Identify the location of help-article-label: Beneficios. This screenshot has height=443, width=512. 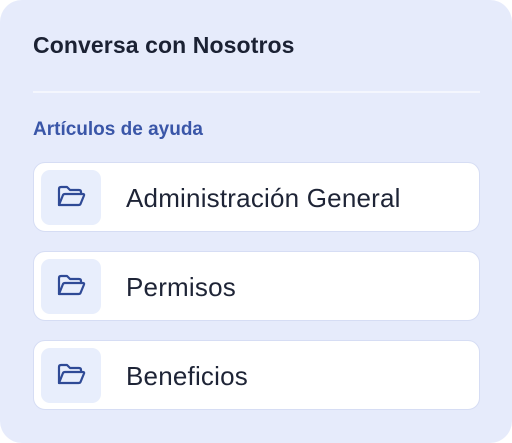
(187, 376).